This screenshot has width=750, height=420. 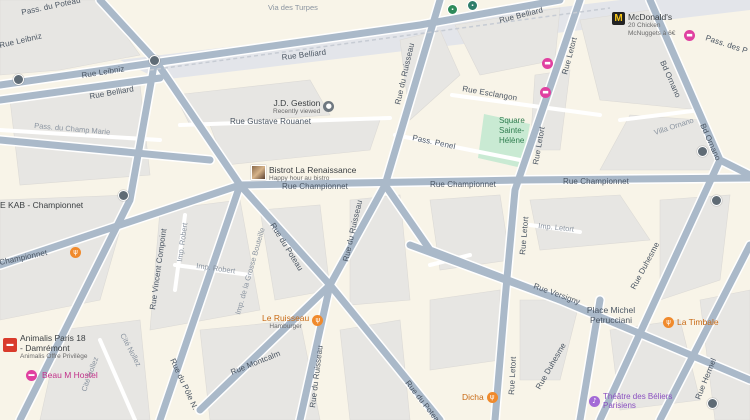 What do you see at coordinates (652, 29) in the screenshot?
I see `poi-subtitle: 20 Chicken McNuggets à 6€` at bounding box center [652, 29].